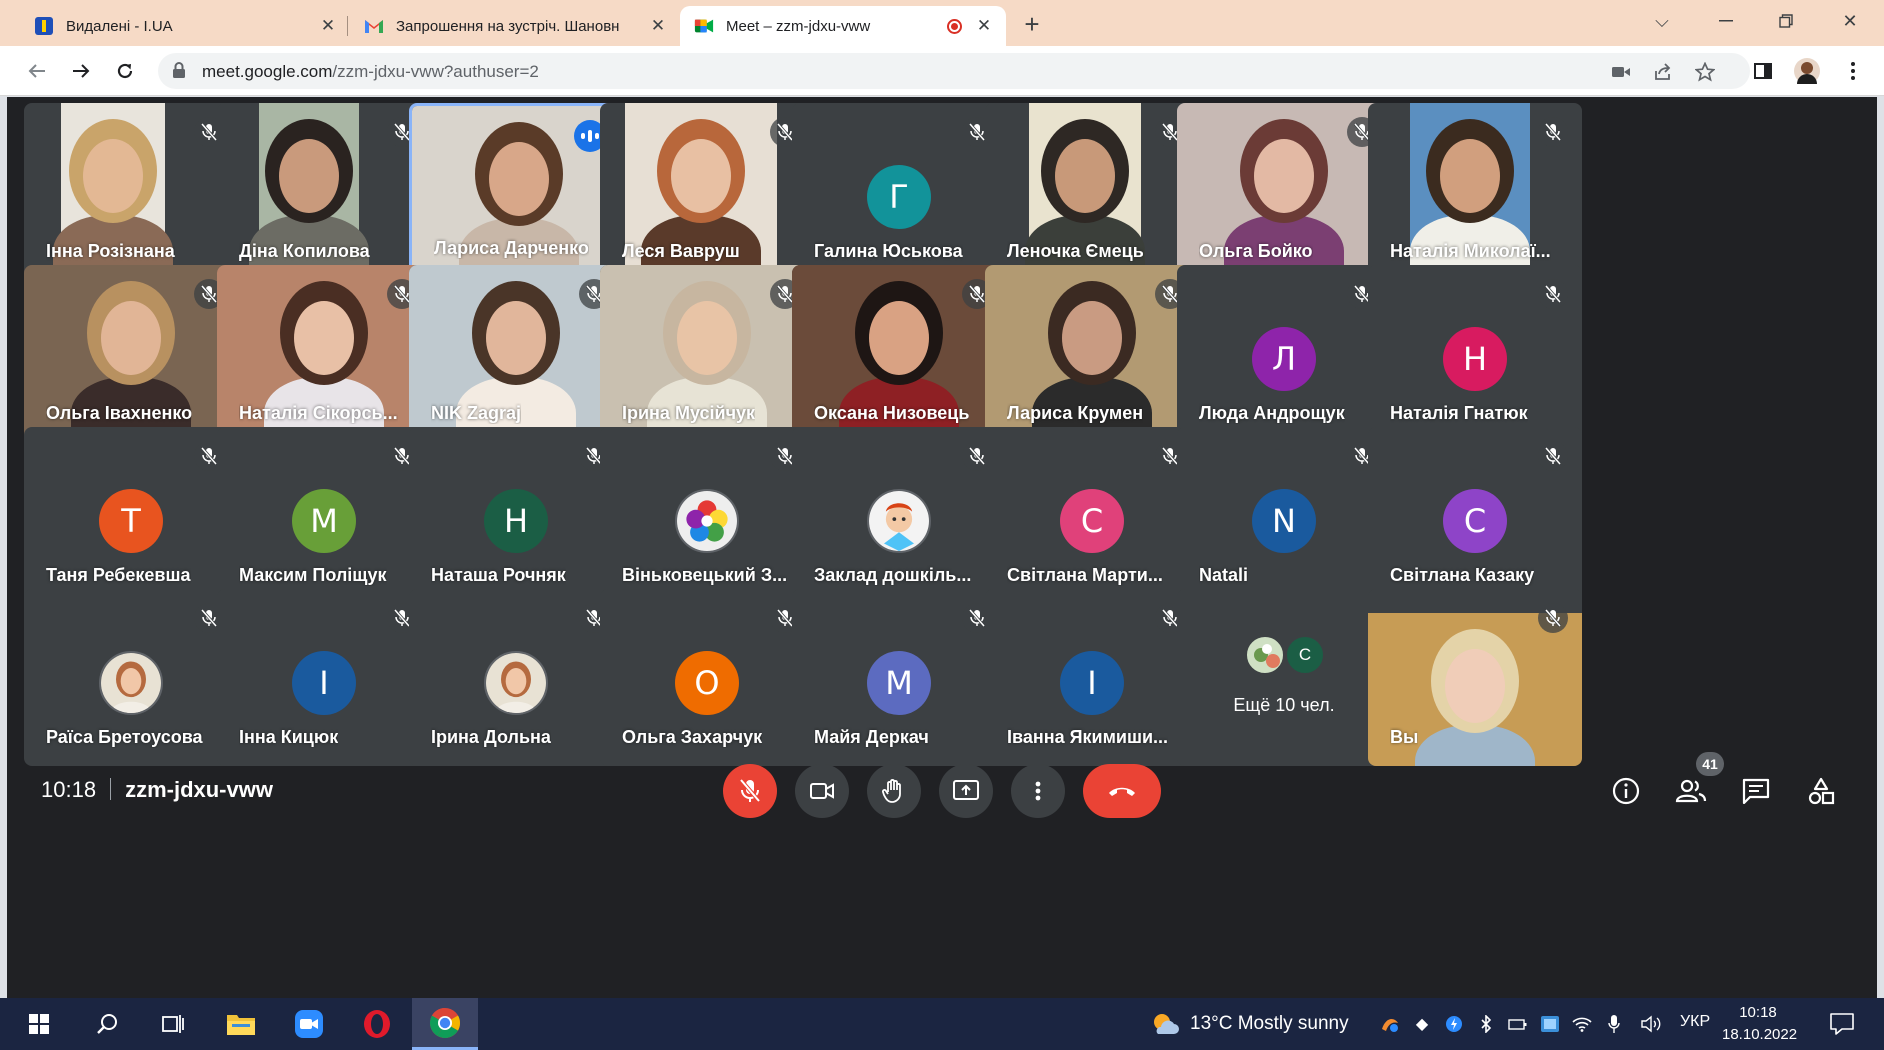 This screenshot has width=1884, height=1050. I want to click on profile-avatar, so click(1807, 71).